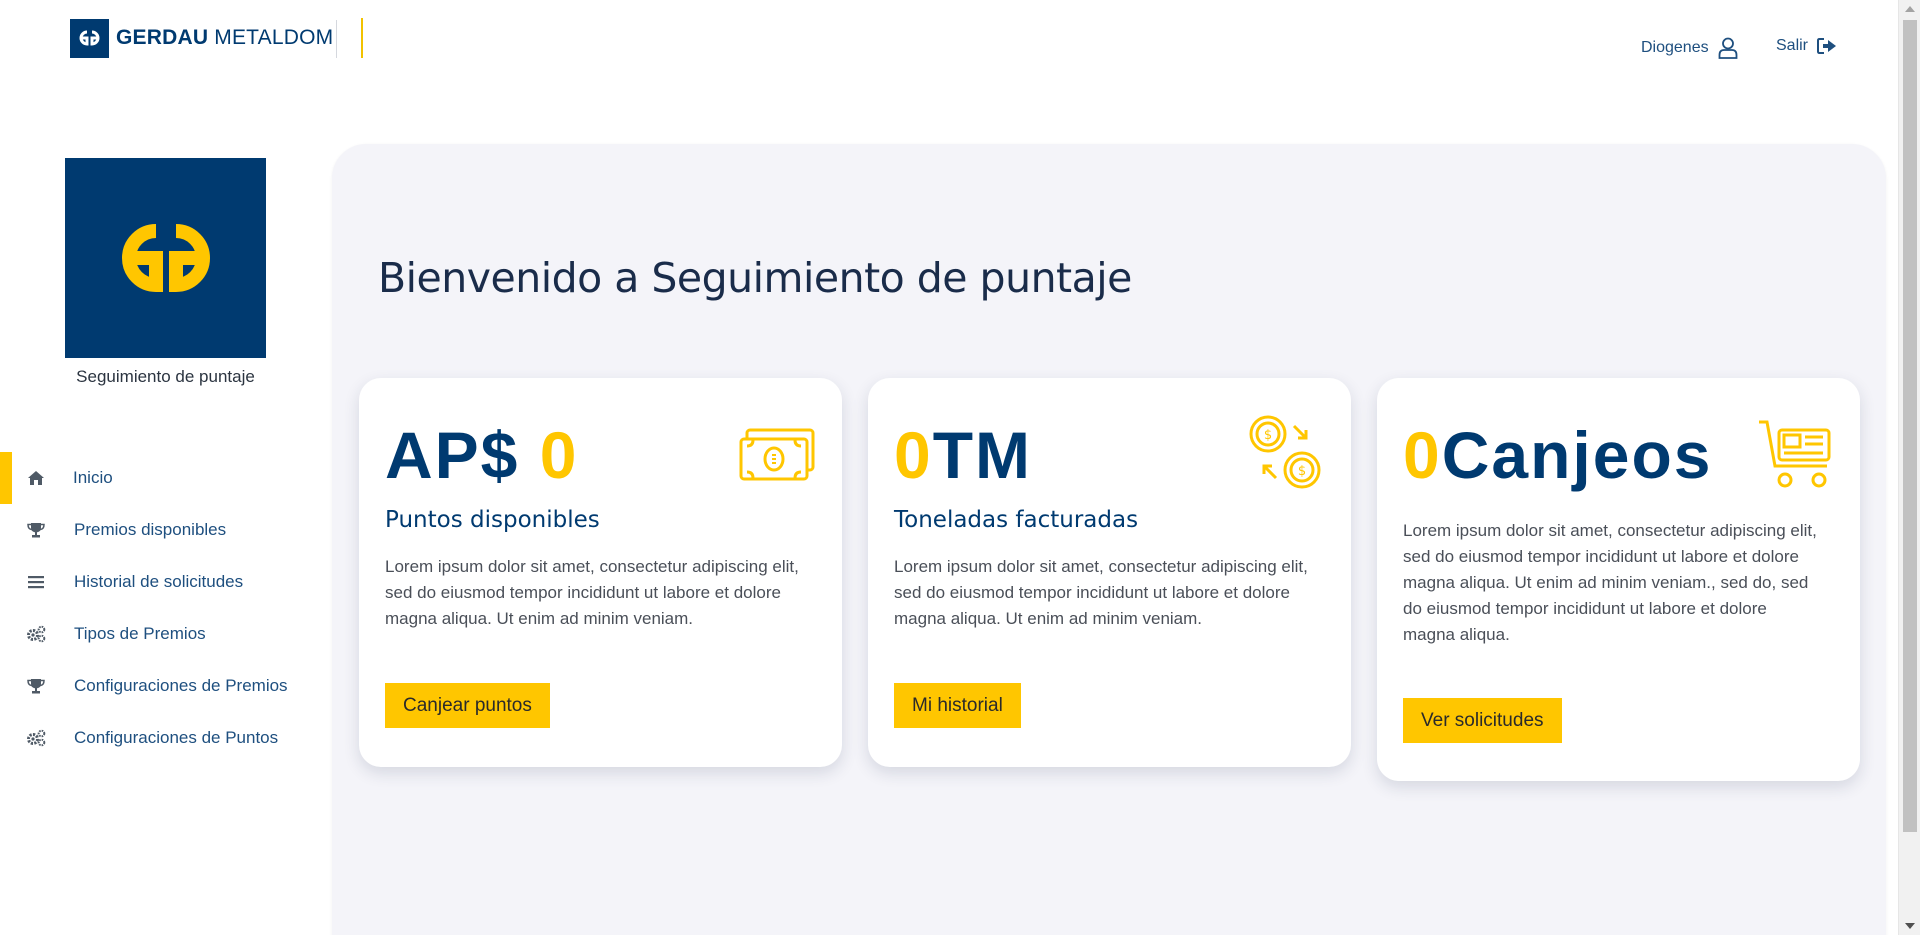  Describe the element at coordinates (36, 478) in the screenshot. I see `home-icon` at that location.